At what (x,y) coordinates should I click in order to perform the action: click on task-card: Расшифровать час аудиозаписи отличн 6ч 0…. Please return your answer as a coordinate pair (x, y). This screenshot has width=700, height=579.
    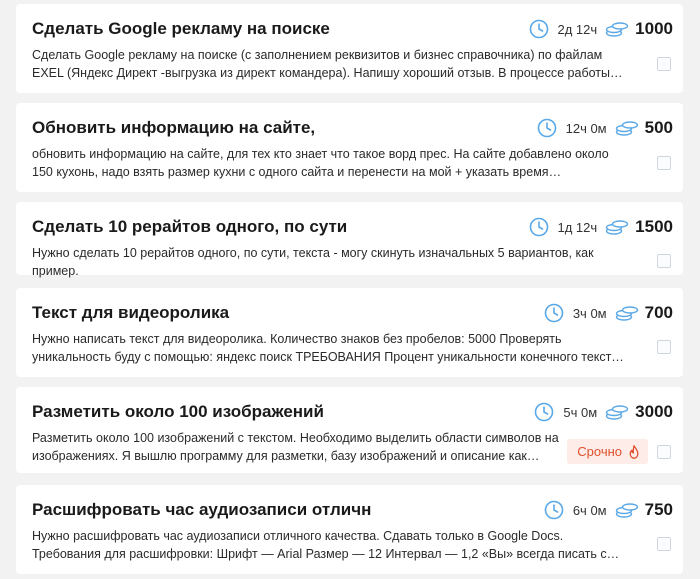
    Looking at the image, I should click on (349, 529).